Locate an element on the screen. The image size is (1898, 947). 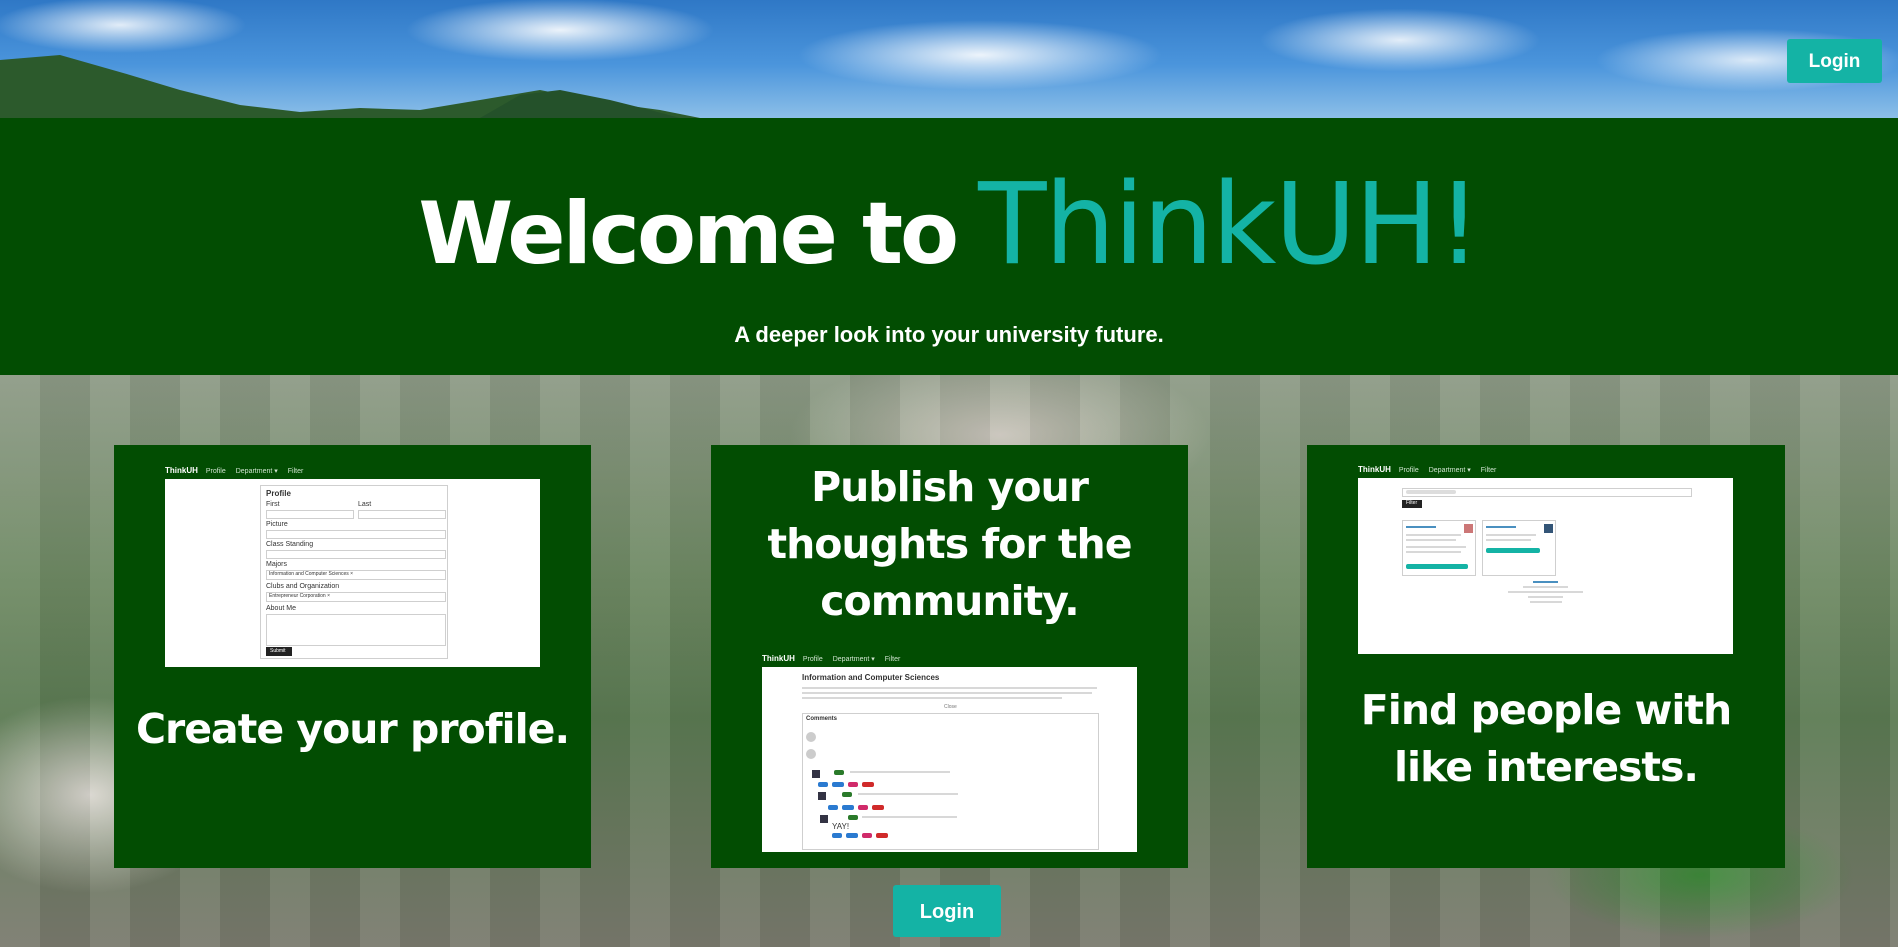
login-button-bottom: Login is located at coordinates (947, 911).